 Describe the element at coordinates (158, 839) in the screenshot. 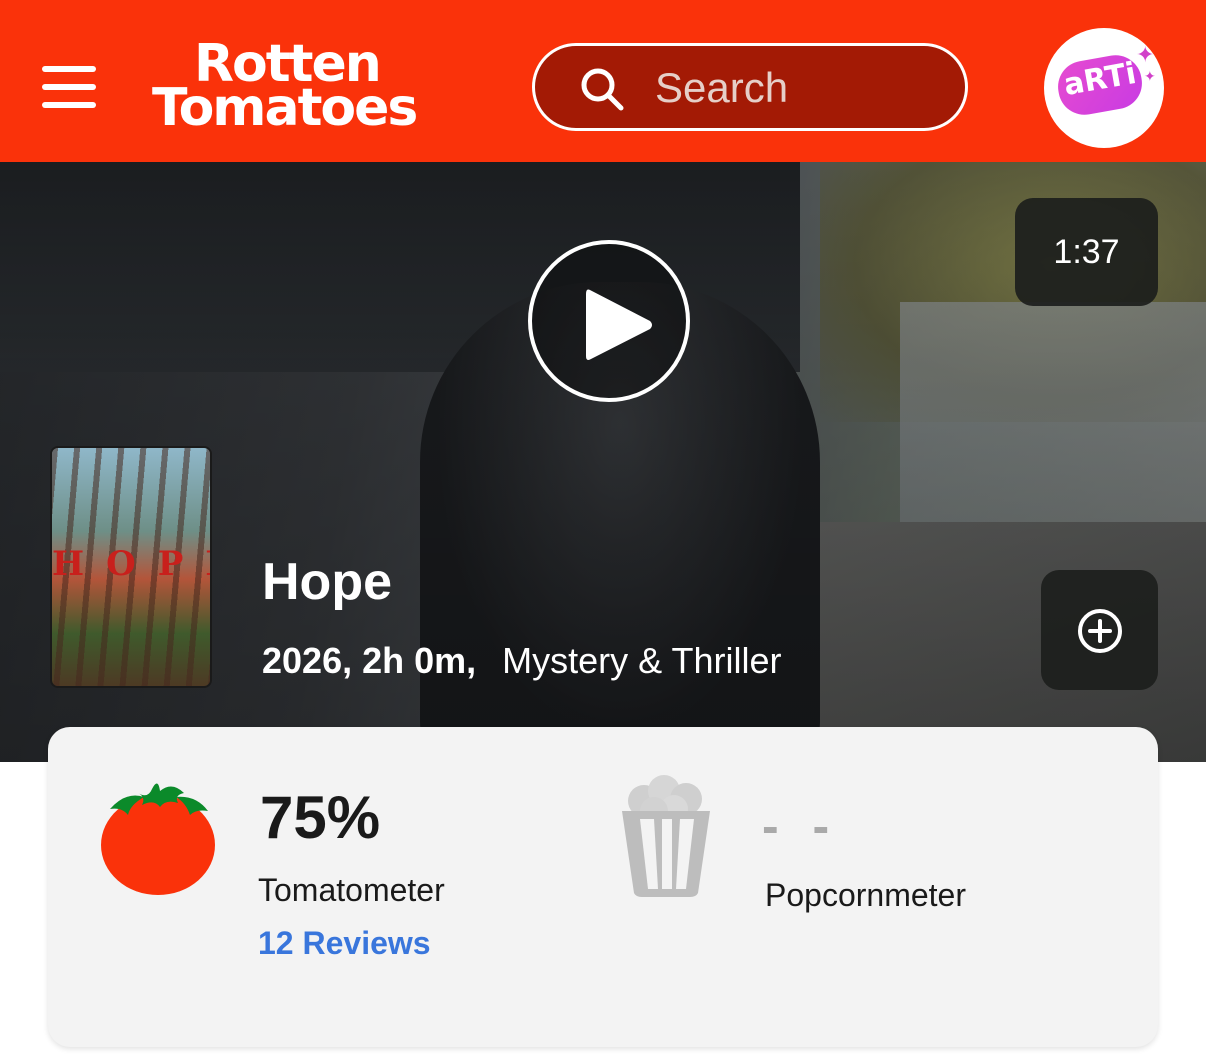

I see `tomato-icon` at that location.